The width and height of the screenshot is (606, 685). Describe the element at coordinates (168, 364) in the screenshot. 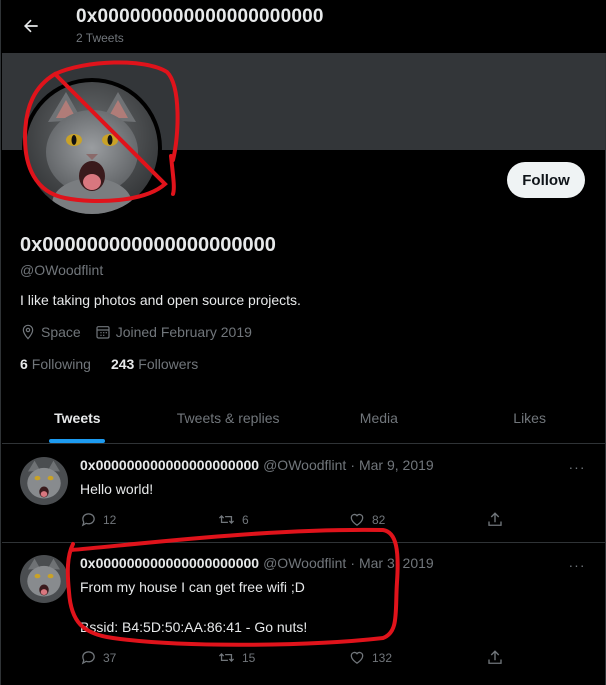

I see `followers-label: Followers` at that location.